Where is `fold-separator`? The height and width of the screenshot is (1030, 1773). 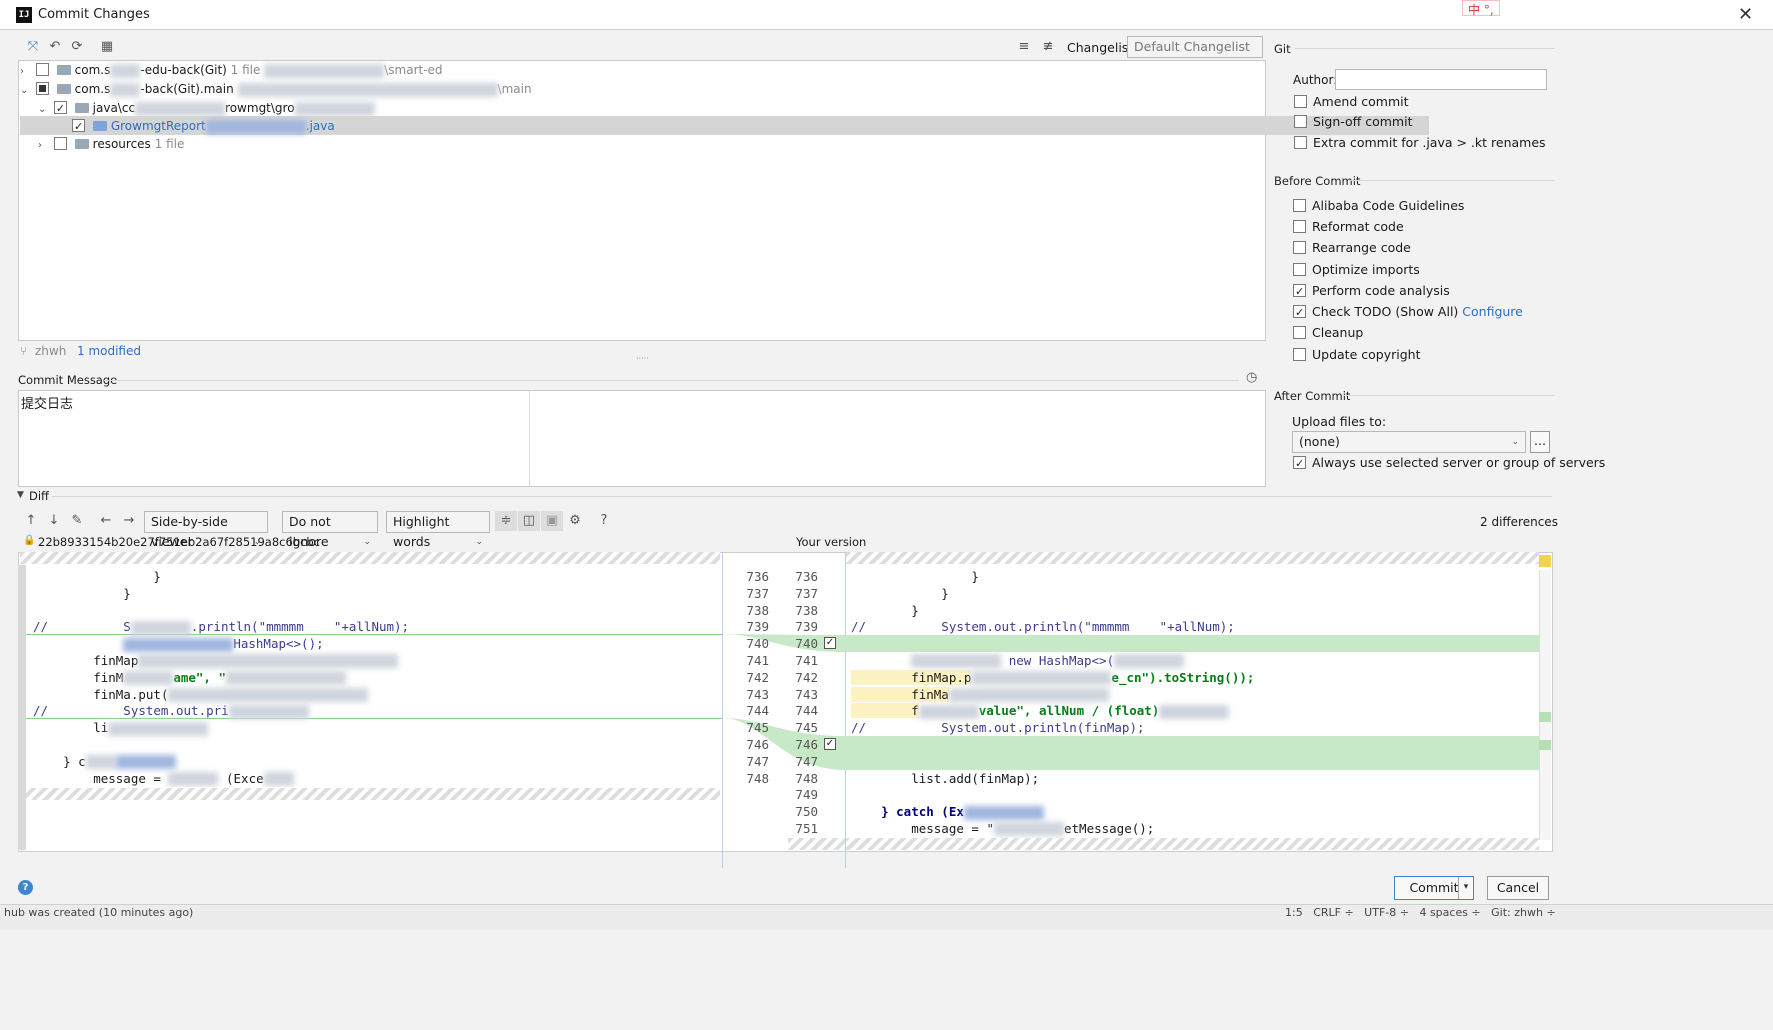
fold-separator is located at coordinates (370, 558).